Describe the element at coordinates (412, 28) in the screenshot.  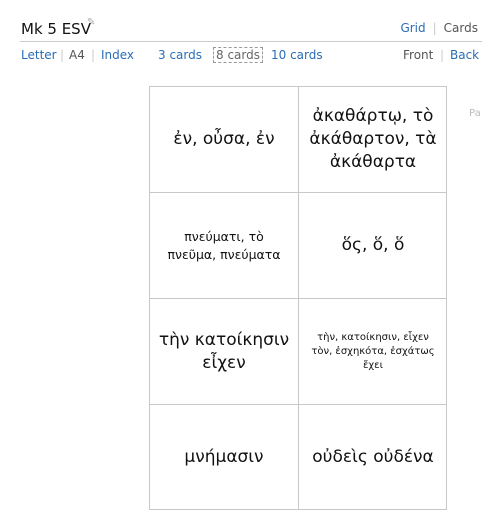
I see `grid-view-link: Grid` at that location.